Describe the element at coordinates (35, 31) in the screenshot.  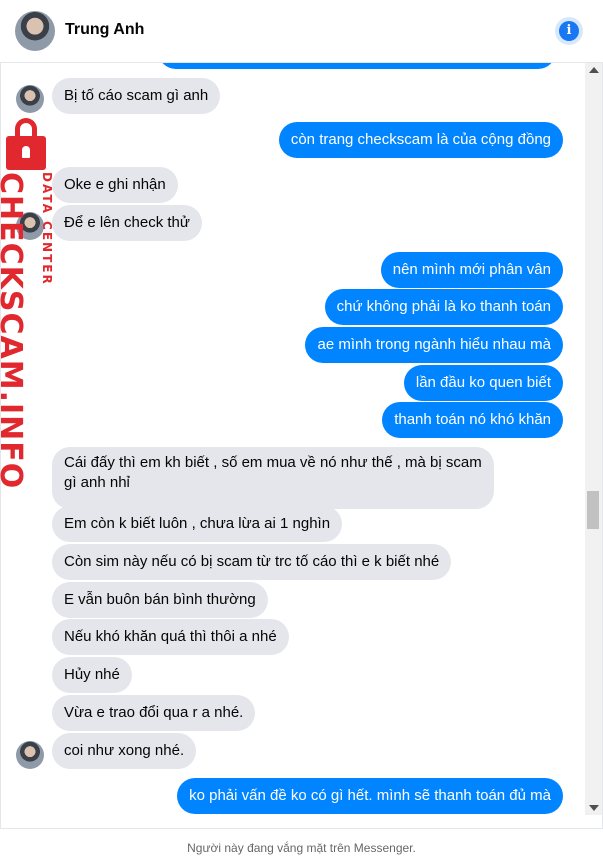
I see `contact-avatar` at that location.